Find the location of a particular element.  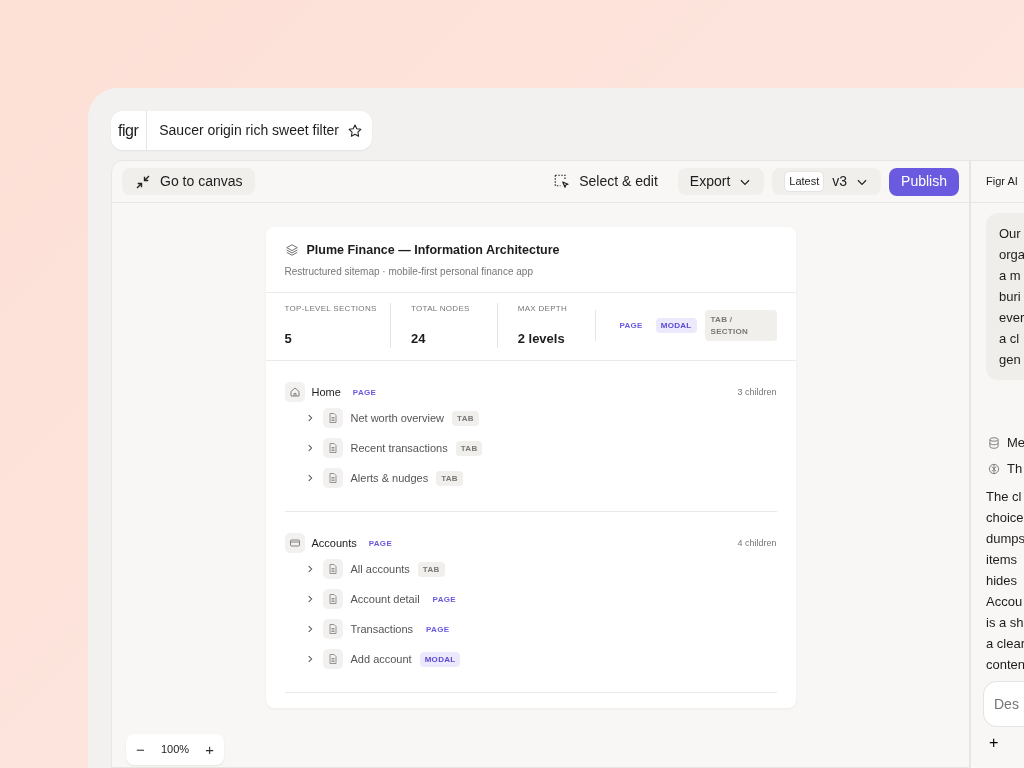

stat-value: 5 is located at coordinates (288, 338).